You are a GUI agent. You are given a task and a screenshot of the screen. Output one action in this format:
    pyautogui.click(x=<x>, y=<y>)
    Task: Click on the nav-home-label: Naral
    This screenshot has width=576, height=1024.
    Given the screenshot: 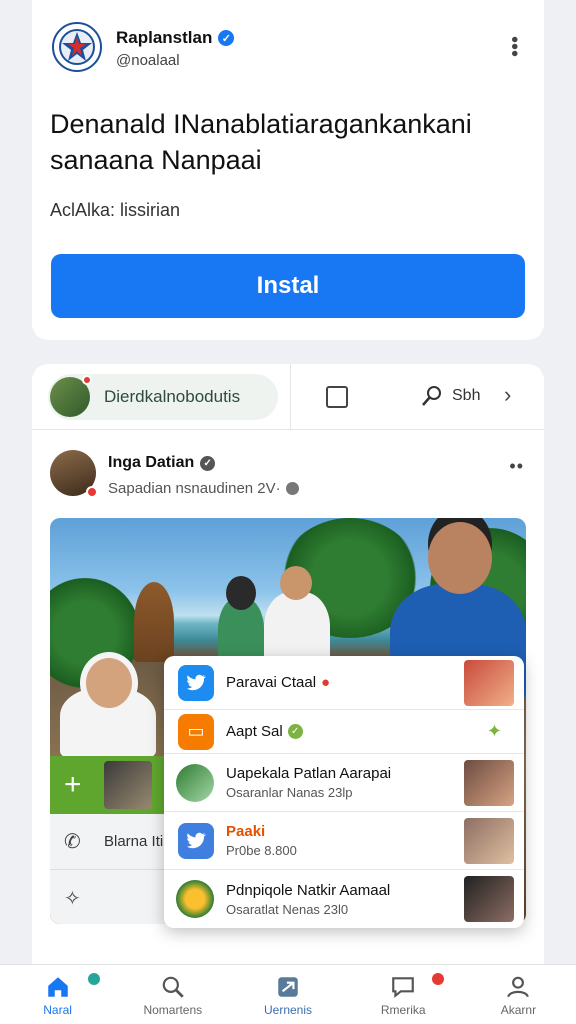 What is the action you would take?
    pyautogui.click(x=57, y=1009)
    